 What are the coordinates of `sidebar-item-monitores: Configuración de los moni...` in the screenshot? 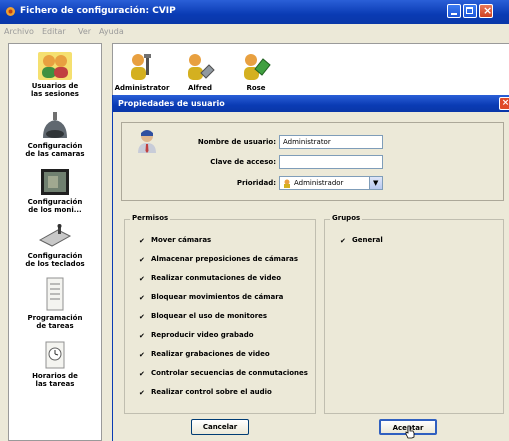 It's located at (55, 191).